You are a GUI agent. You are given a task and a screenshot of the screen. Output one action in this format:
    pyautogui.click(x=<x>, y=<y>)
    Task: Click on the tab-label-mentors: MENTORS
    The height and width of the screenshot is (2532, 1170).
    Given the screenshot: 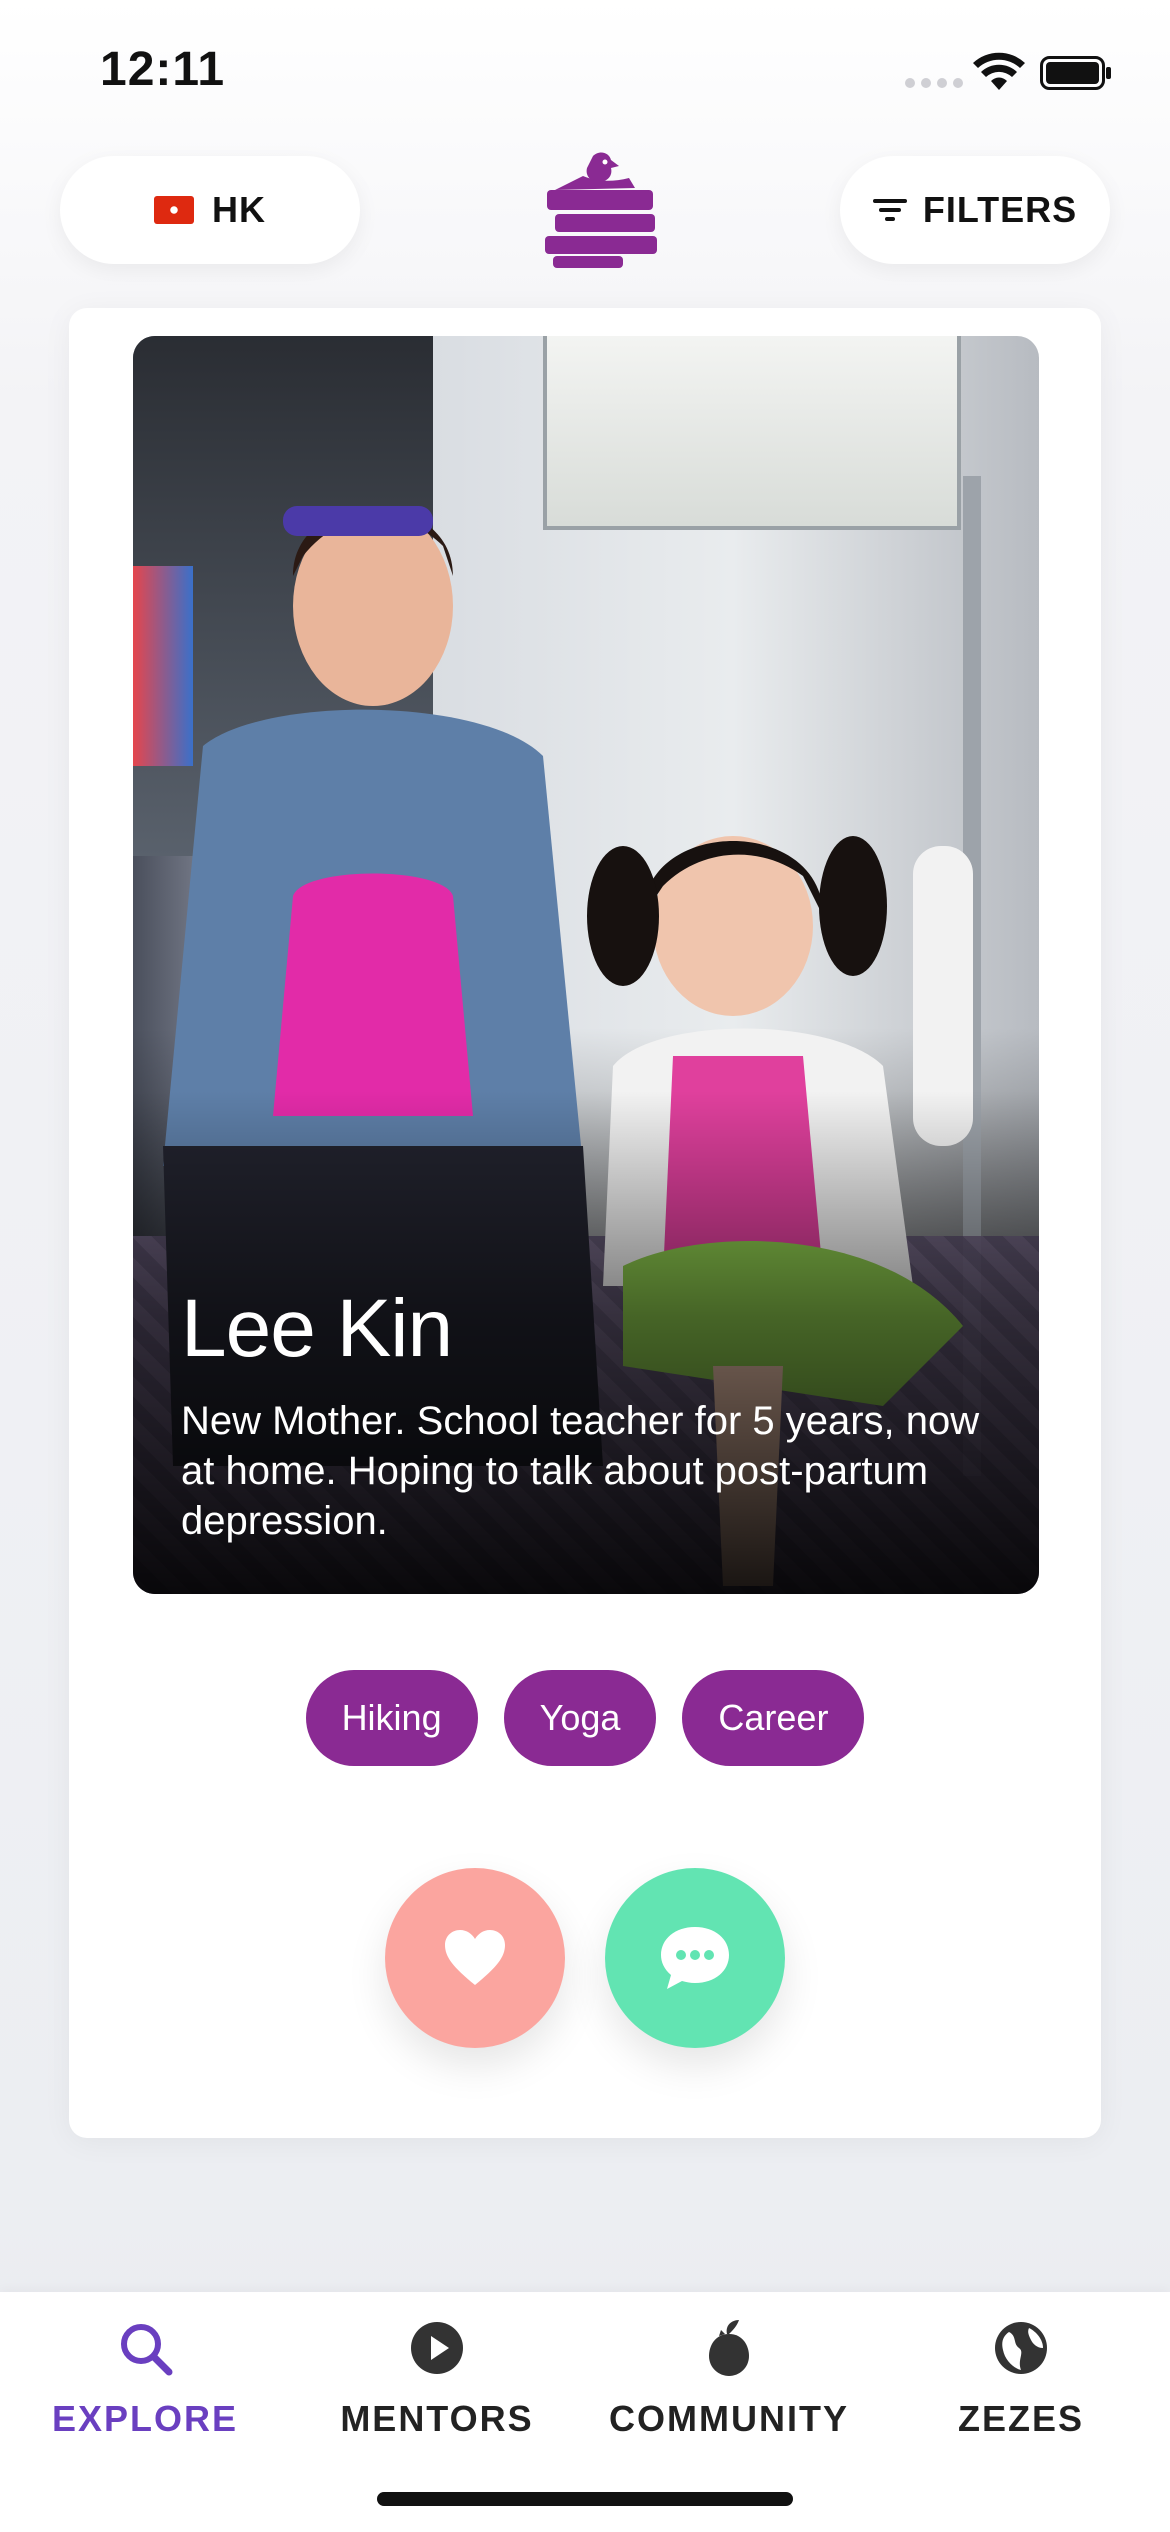 What is the action you would take?
    pyautogui.click(x=437, y=2418)
    